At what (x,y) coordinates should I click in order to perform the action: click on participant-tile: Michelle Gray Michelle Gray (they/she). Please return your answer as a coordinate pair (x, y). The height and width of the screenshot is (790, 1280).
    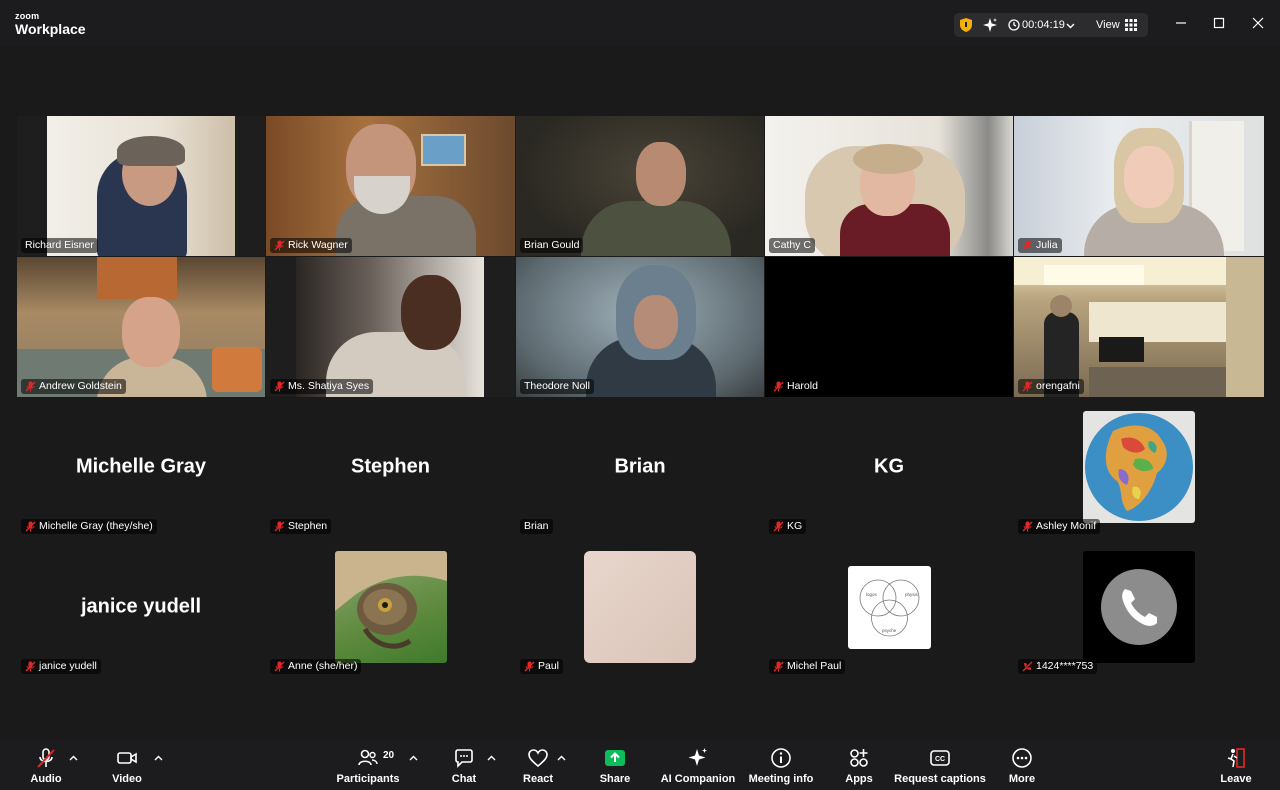
    Looking at the image, I should click on (141, 467).